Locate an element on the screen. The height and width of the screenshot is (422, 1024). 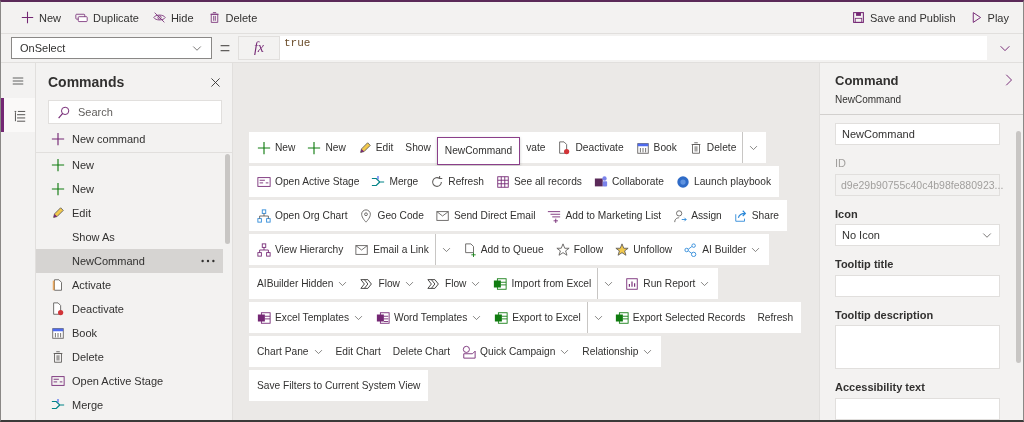
command-button: Import from Excel is located at coordinates (542, 283).